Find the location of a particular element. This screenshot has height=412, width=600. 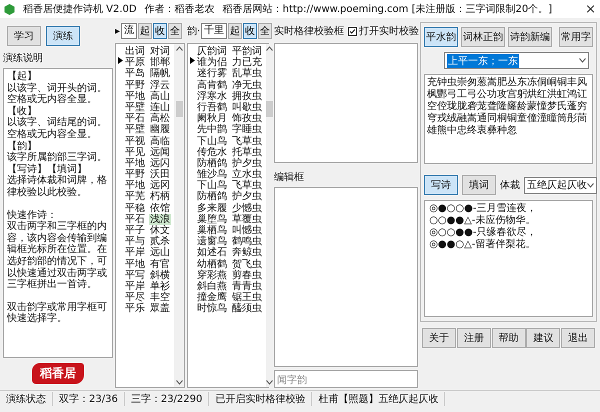

word-cell: 高临 is located at coordinates (160, 141).